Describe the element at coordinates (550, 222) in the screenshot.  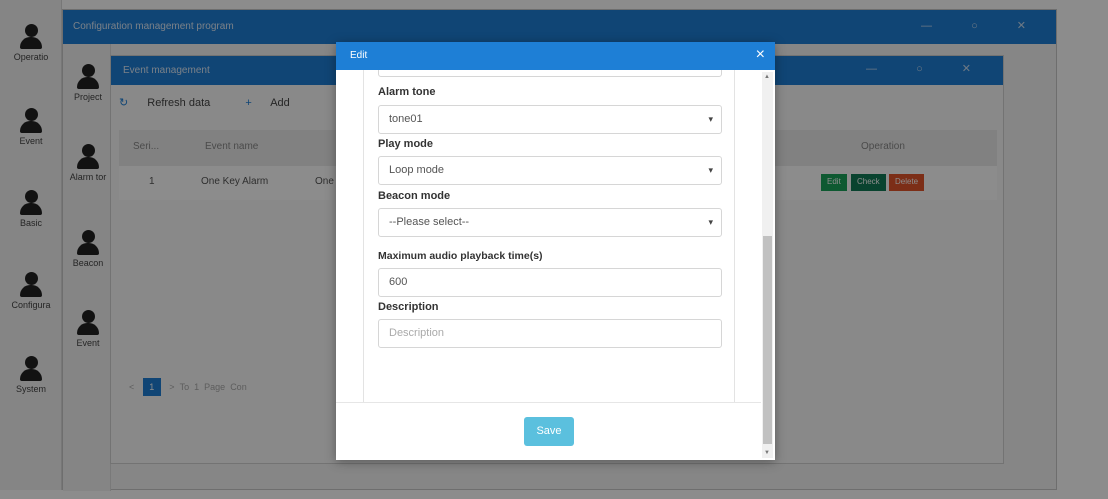
I see `beacon-mode-select: --Please select-- ▾` at that location.